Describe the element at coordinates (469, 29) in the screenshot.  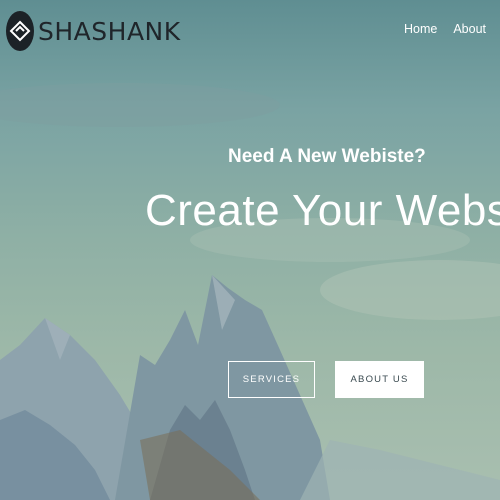
I see `nav-about-link: About` at that location.